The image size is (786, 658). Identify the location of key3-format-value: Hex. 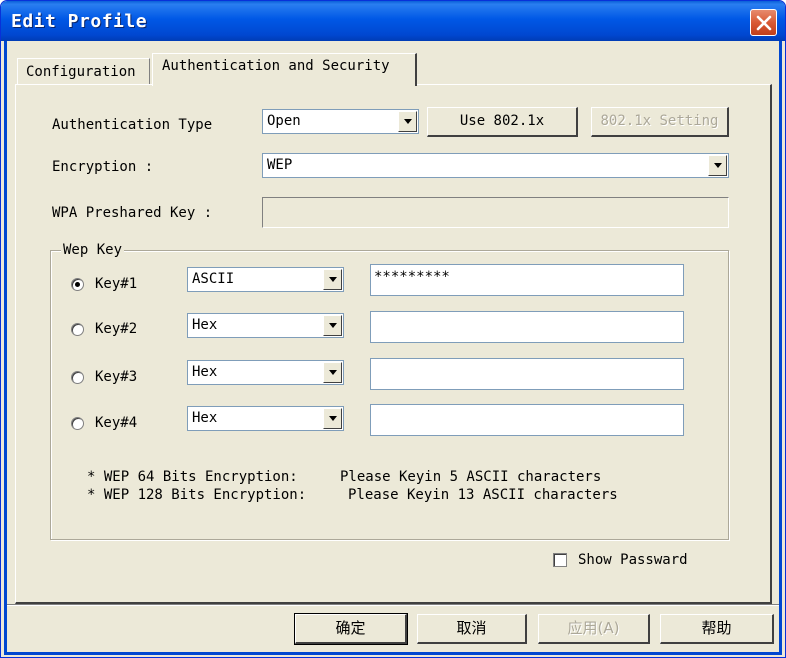
(205, 372).